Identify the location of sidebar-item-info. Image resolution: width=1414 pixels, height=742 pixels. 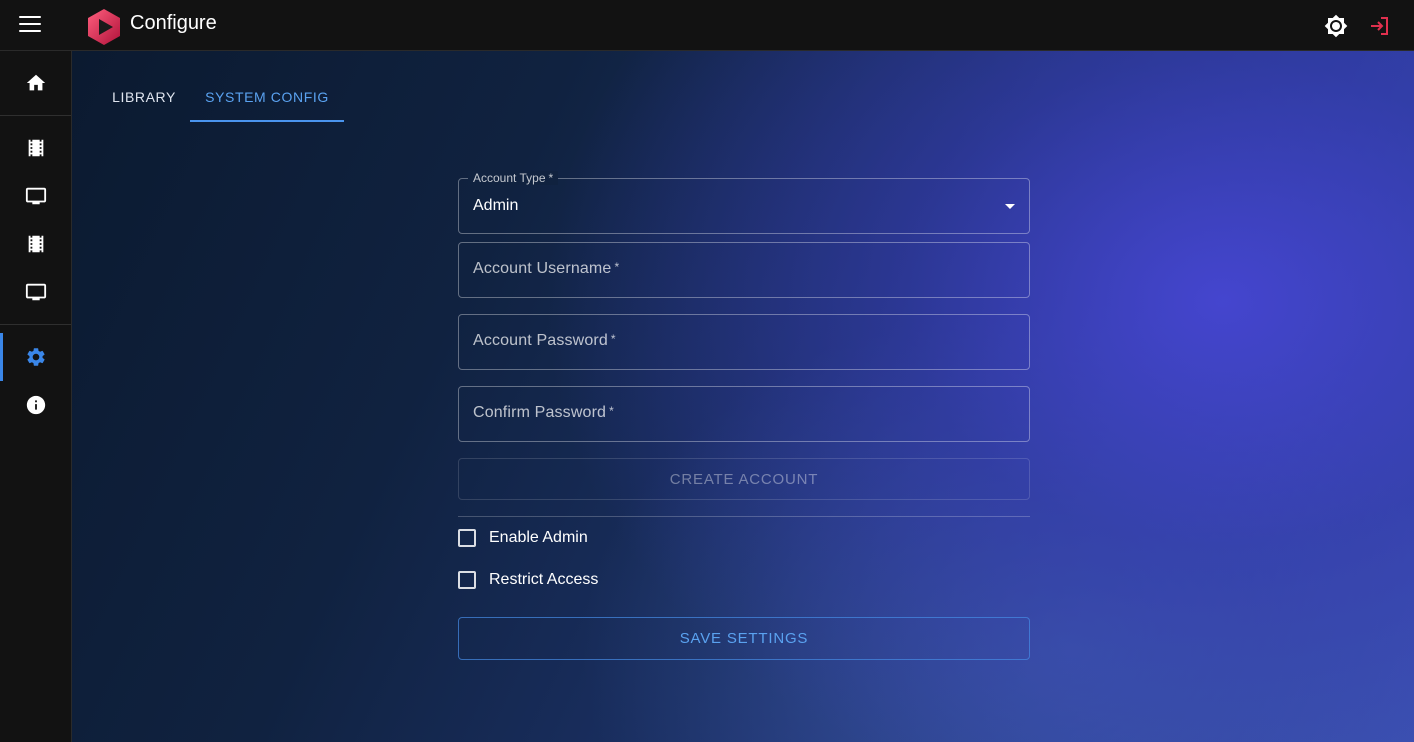
(35, 405).